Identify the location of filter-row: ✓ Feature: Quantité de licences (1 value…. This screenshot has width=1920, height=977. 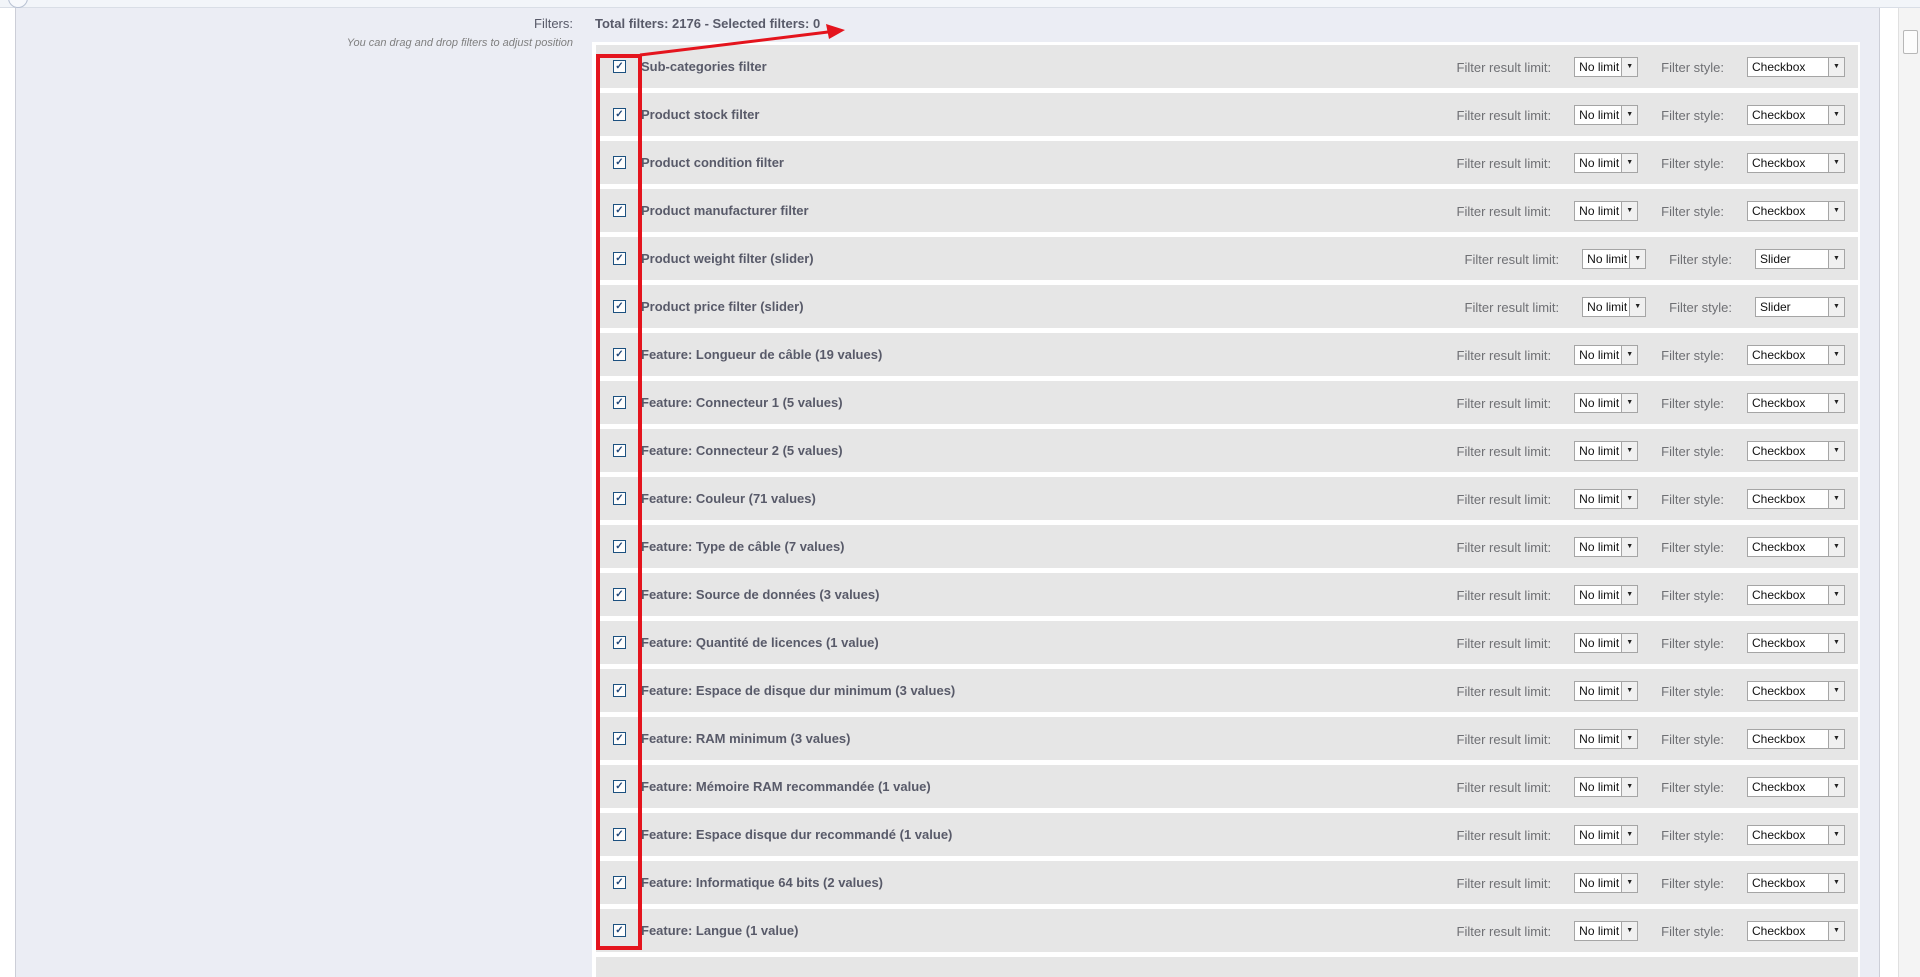
(1227, 642).